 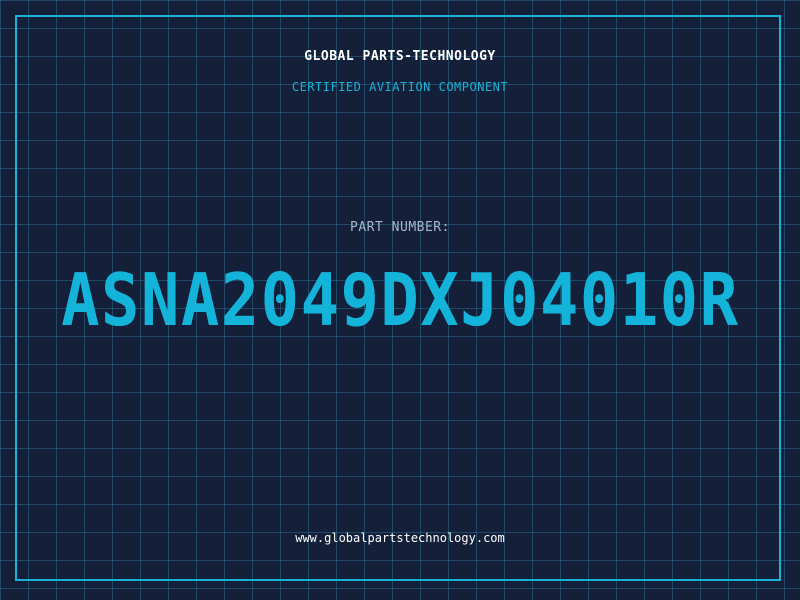 I want to click on part-number-label: PART NUMBER:, so click(x=400, y=227).